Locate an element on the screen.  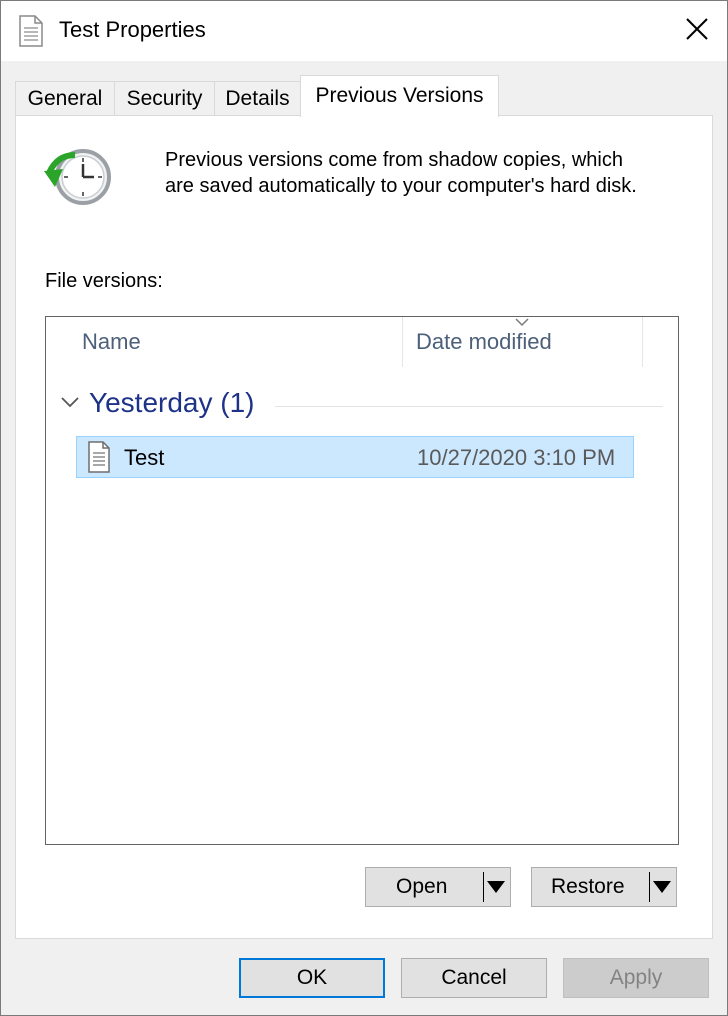
tab-previous-versions: Previous Versions is located at coordinates (399, 96).